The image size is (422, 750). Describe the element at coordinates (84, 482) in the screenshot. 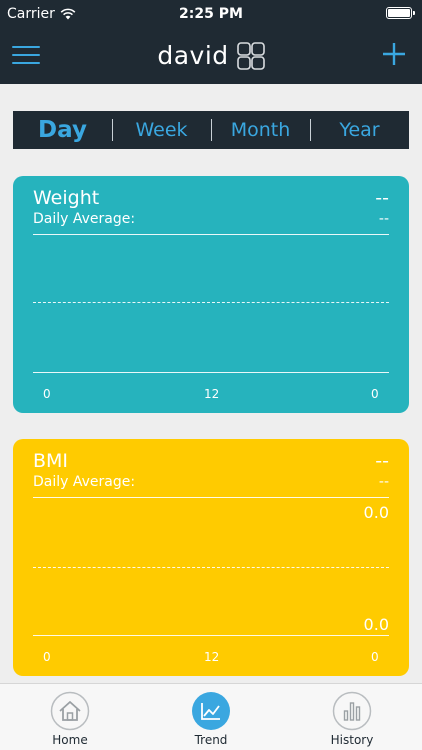

I see `bmi-daily-average-label: Daily Average:` at that location.